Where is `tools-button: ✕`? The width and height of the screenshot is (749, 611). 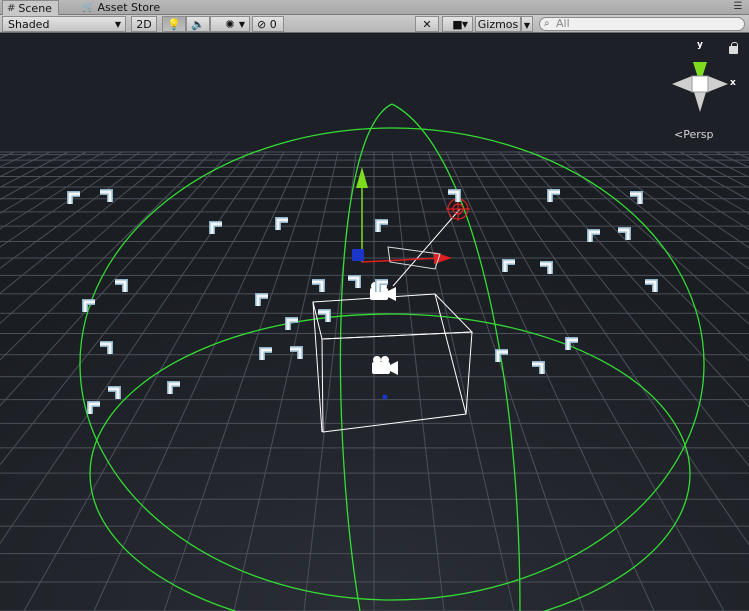 tools-button: ✕ is located at coordinates (427, 24).